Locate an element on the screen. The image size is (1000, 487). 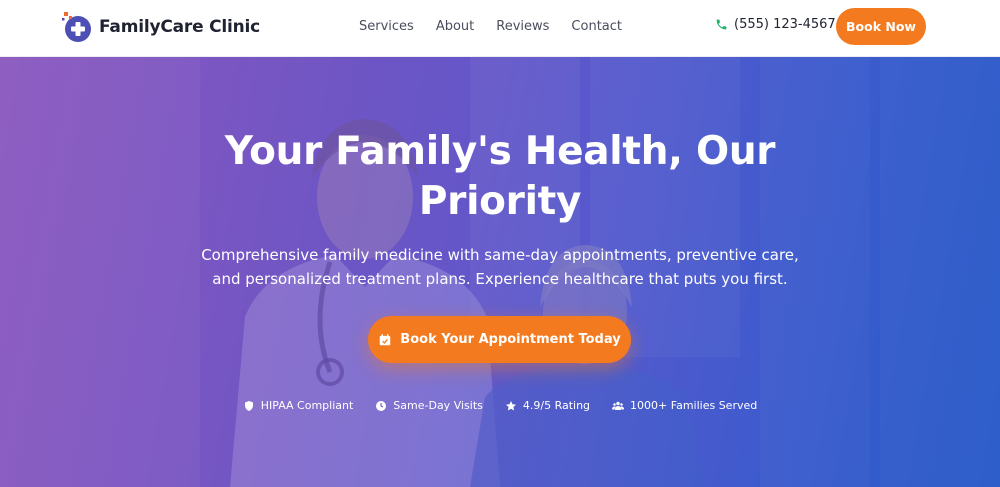
clock-icon is located at coordinates (381, 405).